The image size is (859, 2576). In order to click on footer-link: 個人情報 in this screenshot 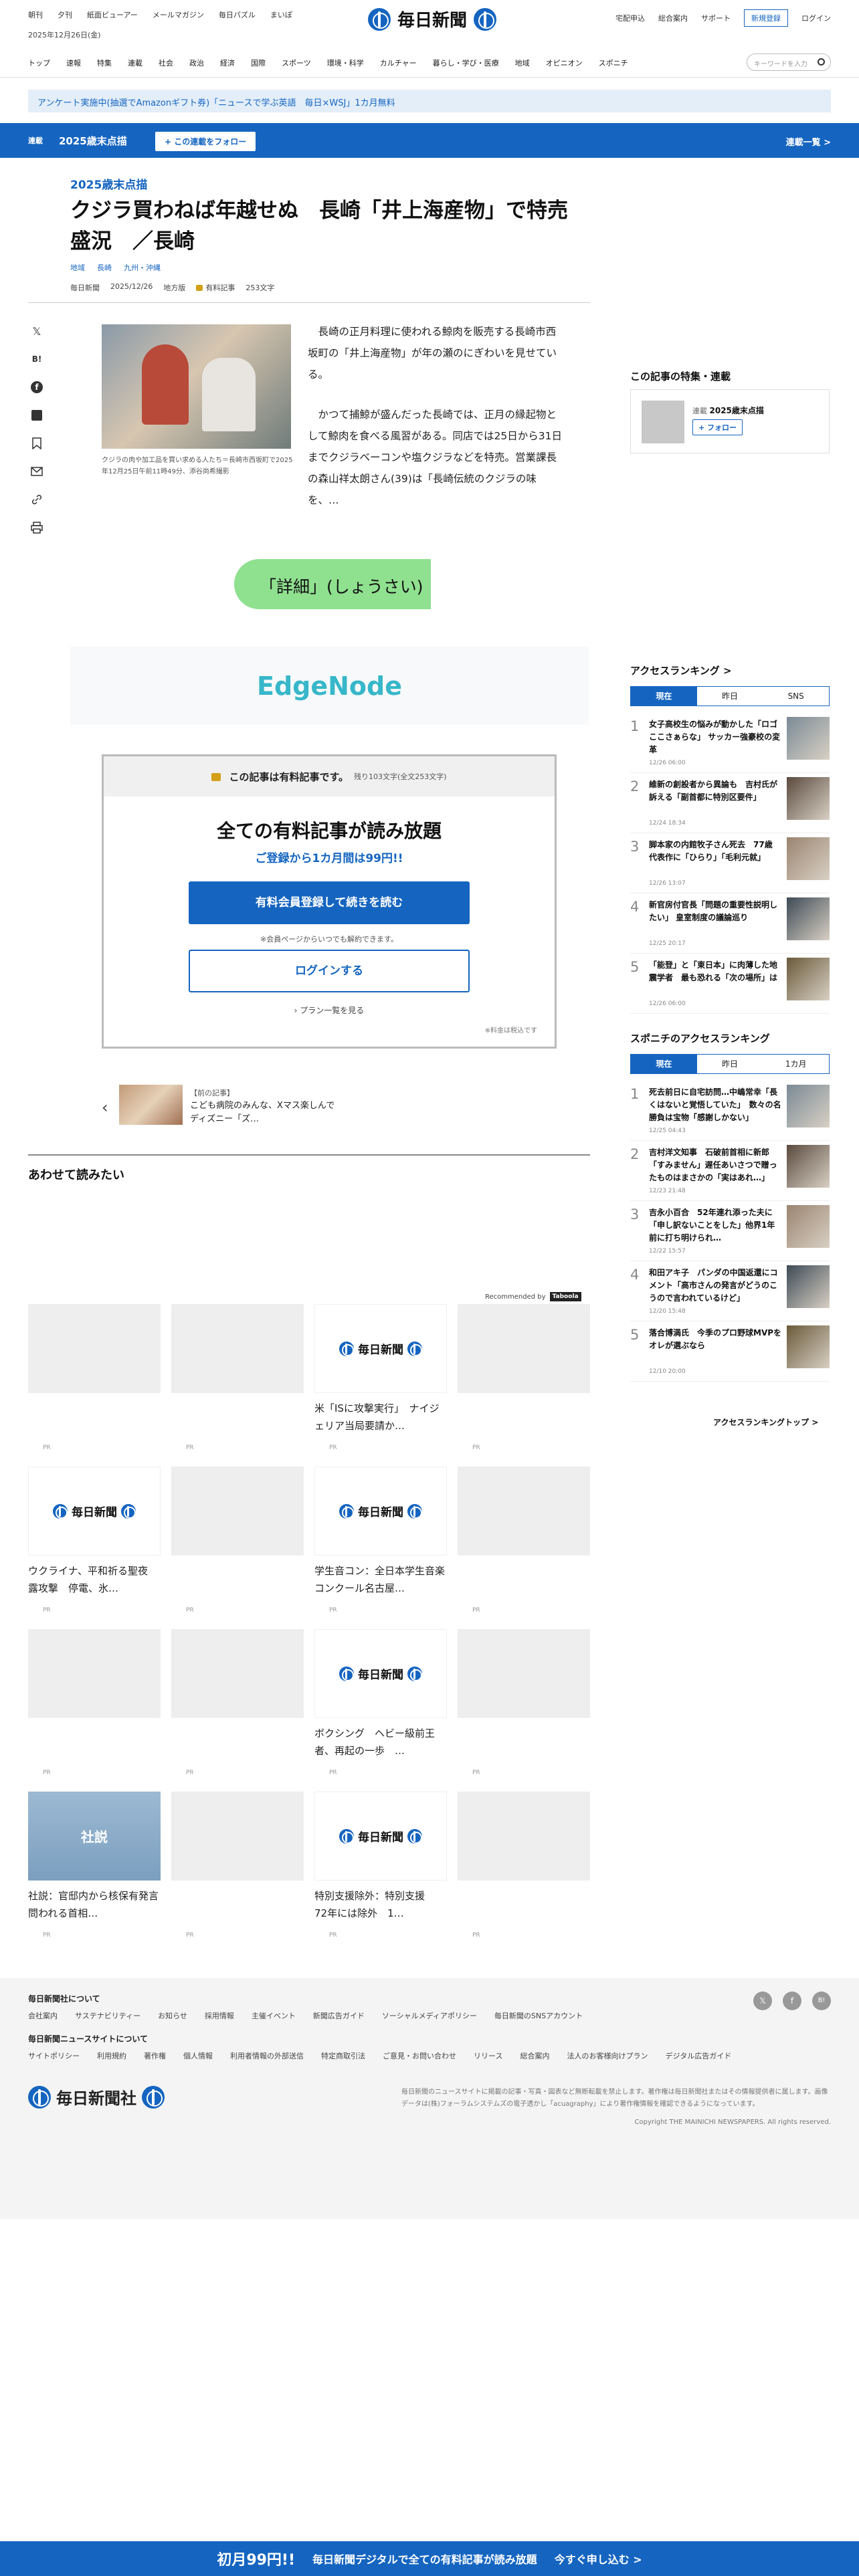, I will do `click(198, 2055)`.